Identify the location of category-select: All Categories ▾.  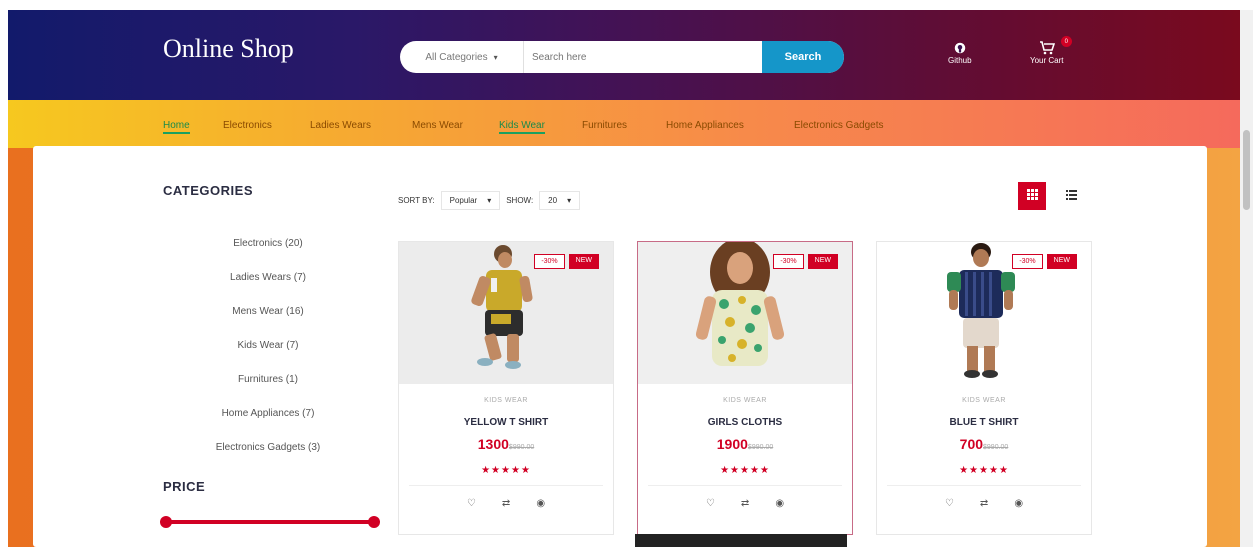
(462, 57).